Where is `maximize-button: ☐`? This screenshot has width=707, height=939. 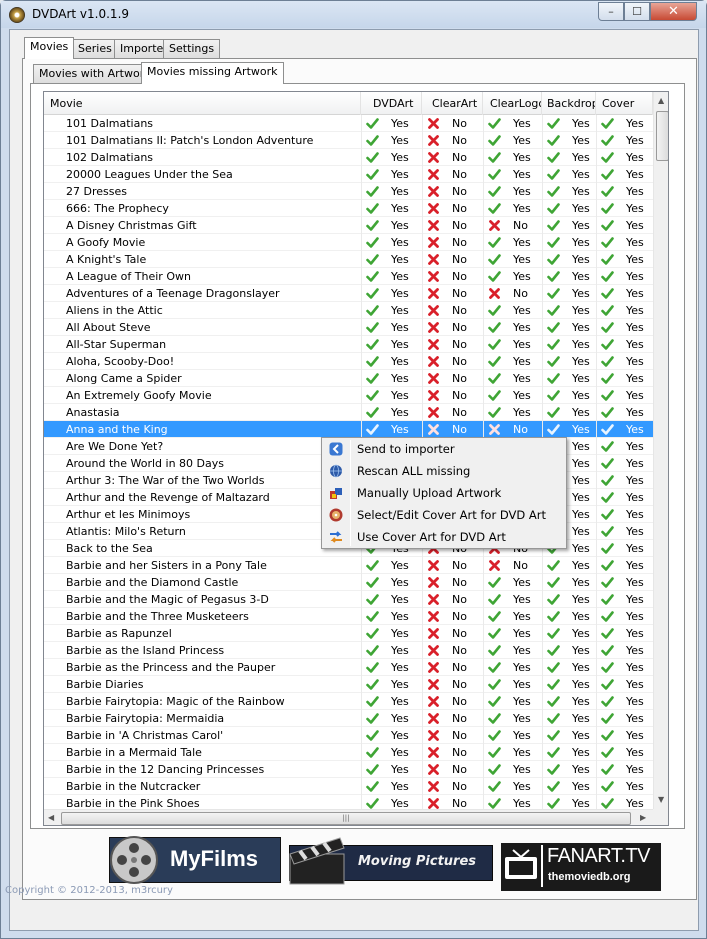
maximize-button: ☐ is located at coordinates (637, 11).